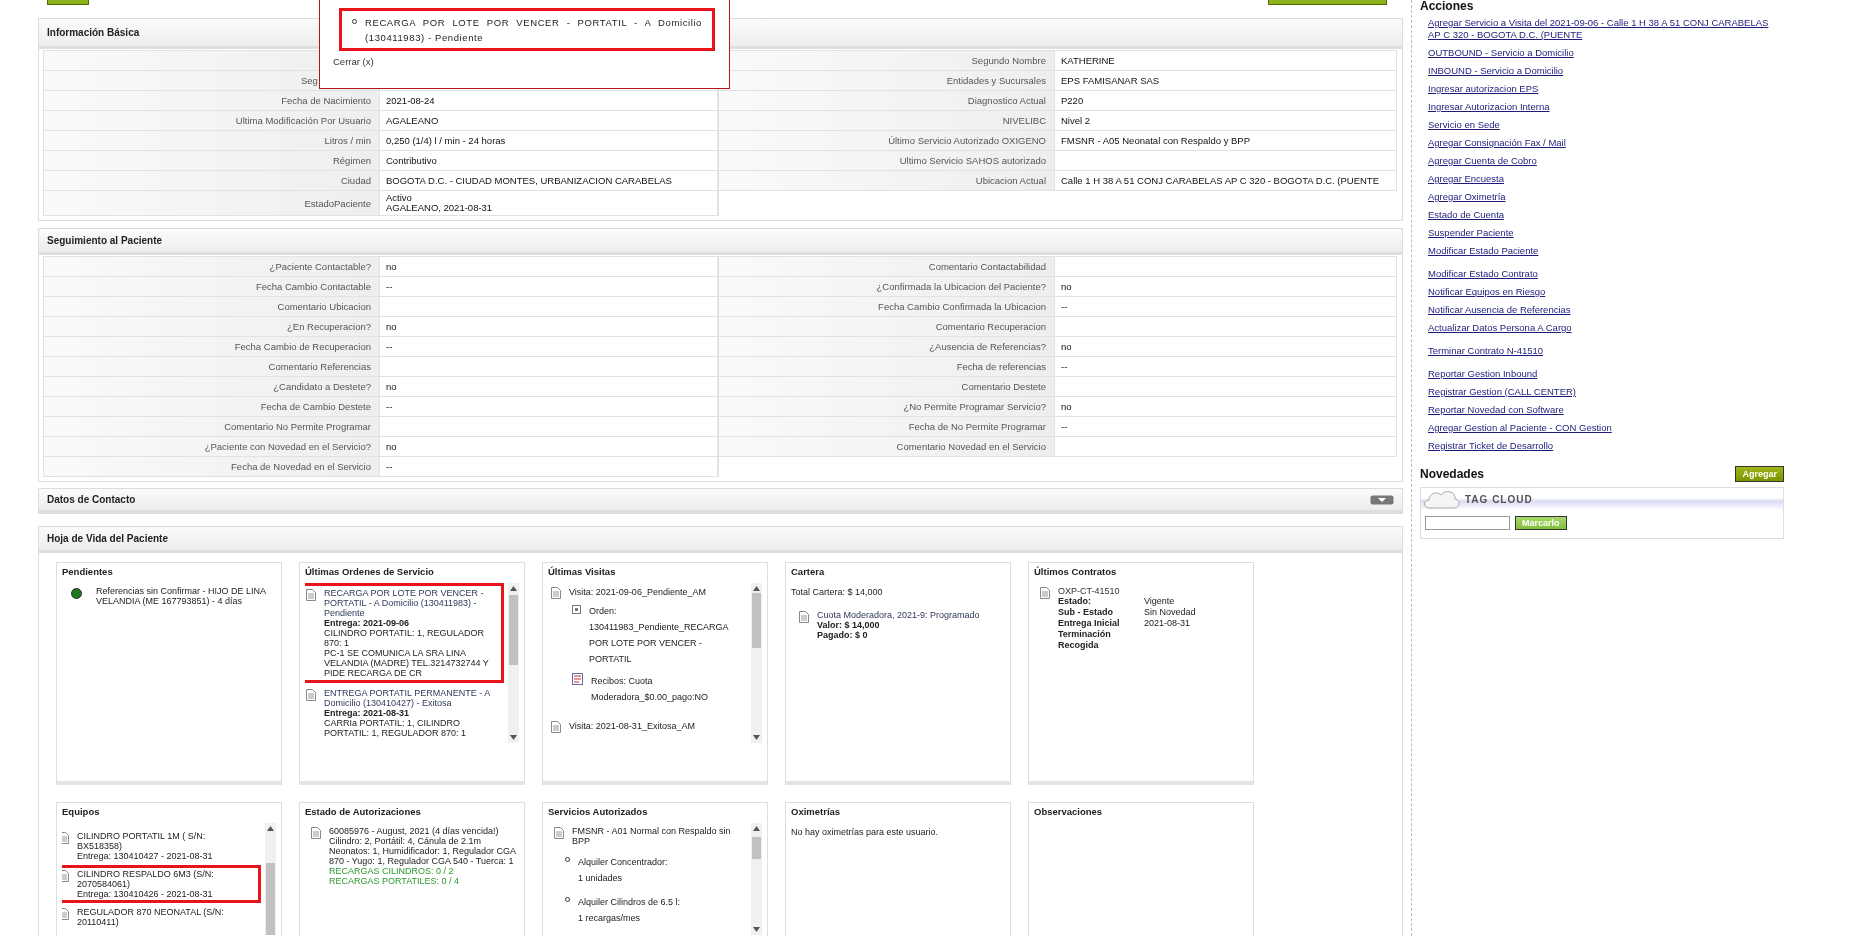 This screenshot has width=1854, height=936. What do you see at coordinates (105, 240) in the screenshot?
I see `section-title: Seguimiento al Paciente` at bounding box center [105, 240].